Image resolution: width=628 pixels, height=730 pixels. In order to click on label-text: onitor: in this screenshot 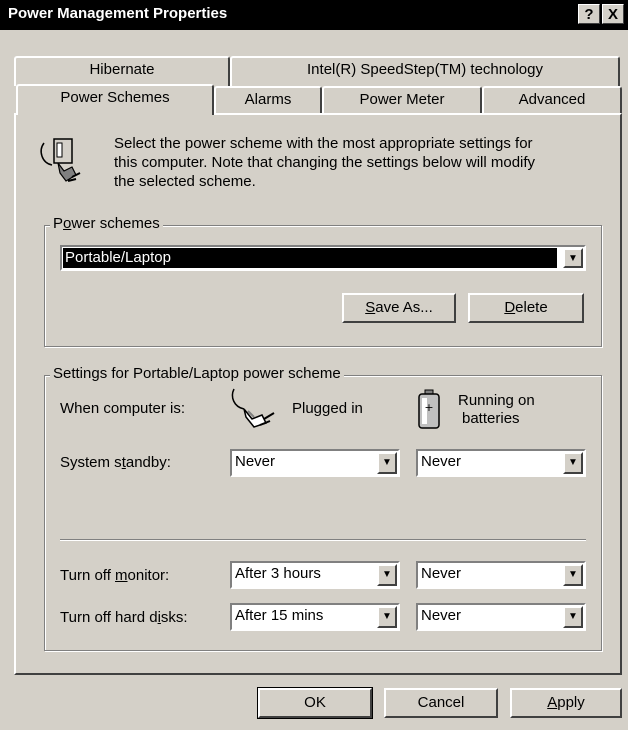, I will do `click(148, 575)`.